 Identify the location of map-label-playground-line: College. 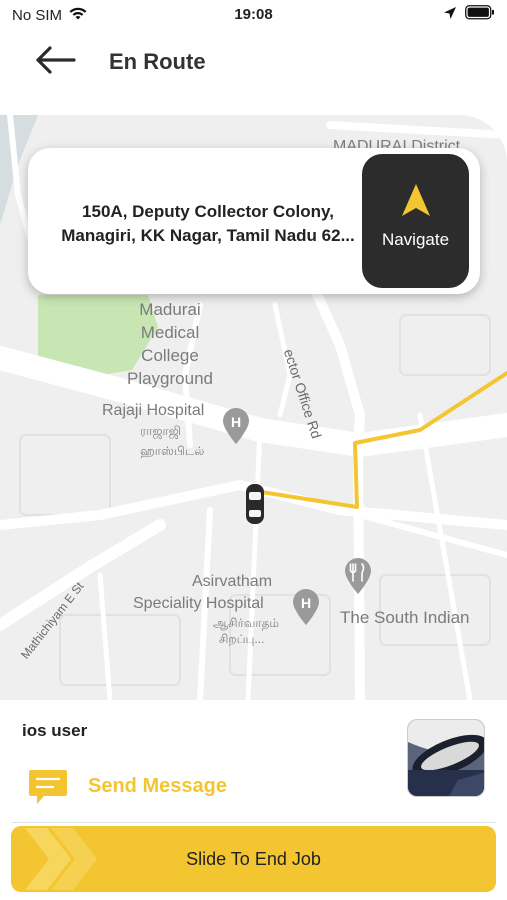
(170, 355).